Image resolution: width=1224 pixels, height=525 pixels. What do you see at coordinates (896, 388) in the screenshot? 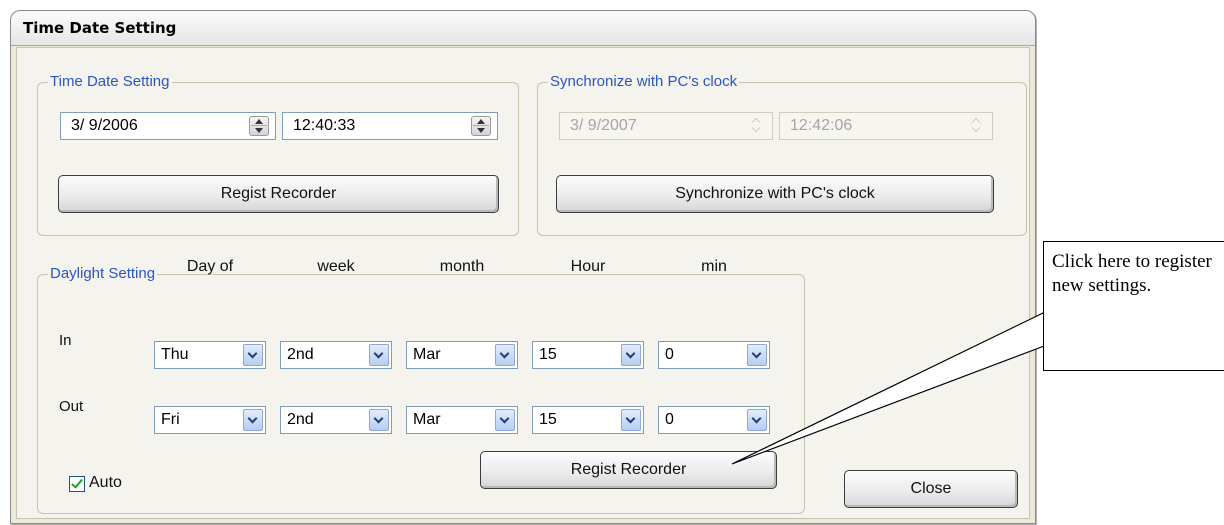
I see `callout-pointer` at bounding box center [896, 388].